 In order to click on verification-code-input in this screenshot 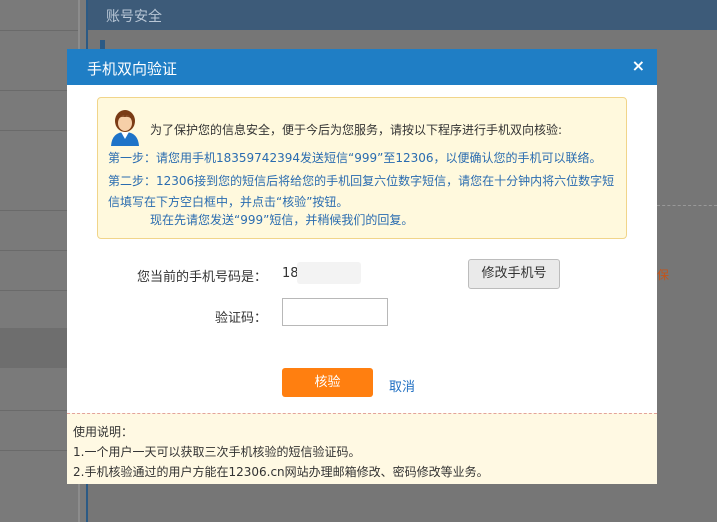, I will do `click(335, 312)`.